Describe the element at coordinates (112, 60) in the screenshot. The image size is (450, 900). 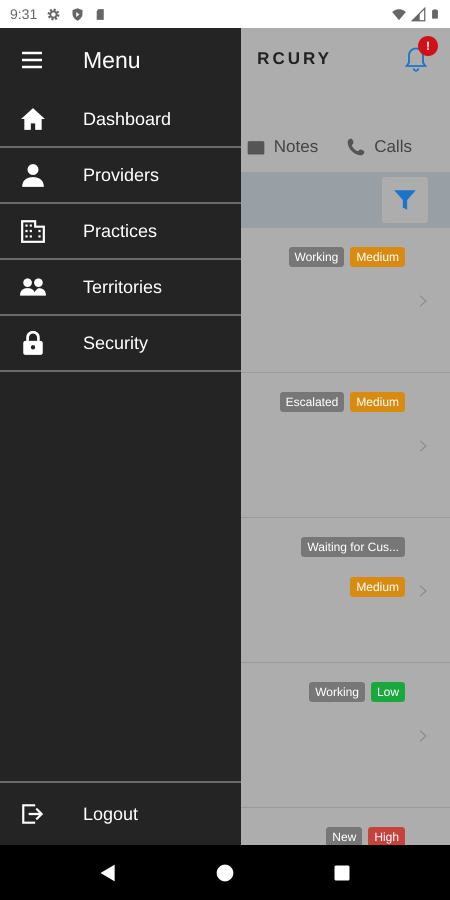
I see `drawer-title: Menu` at that location.